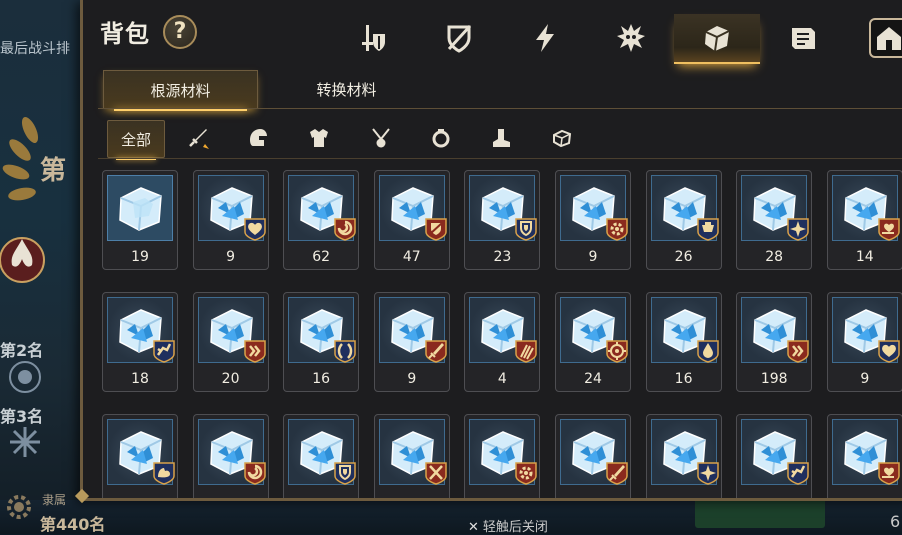 The height and width of the screenshot is (535, 902). Describe the element at coordinates (180, 32) in the screenshot. I see `help-button: ?` at that location.